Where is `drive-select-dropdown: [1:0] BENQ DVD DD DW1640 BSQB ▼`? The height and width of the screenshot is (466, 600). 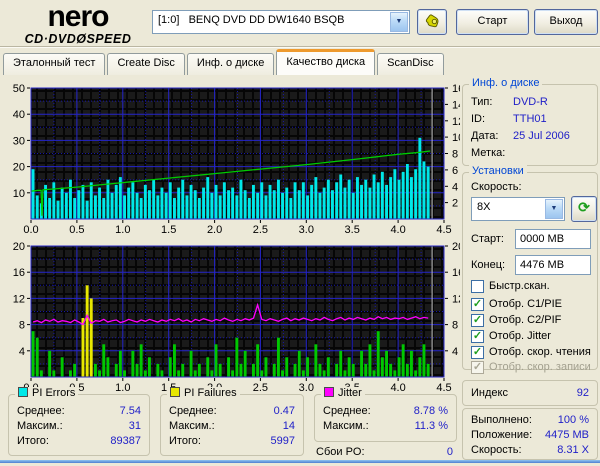
drive-select-dropdown: [1:0] BENQ DVD DD DW1640 BSQB ▼ is located at coordinates (281, 22).